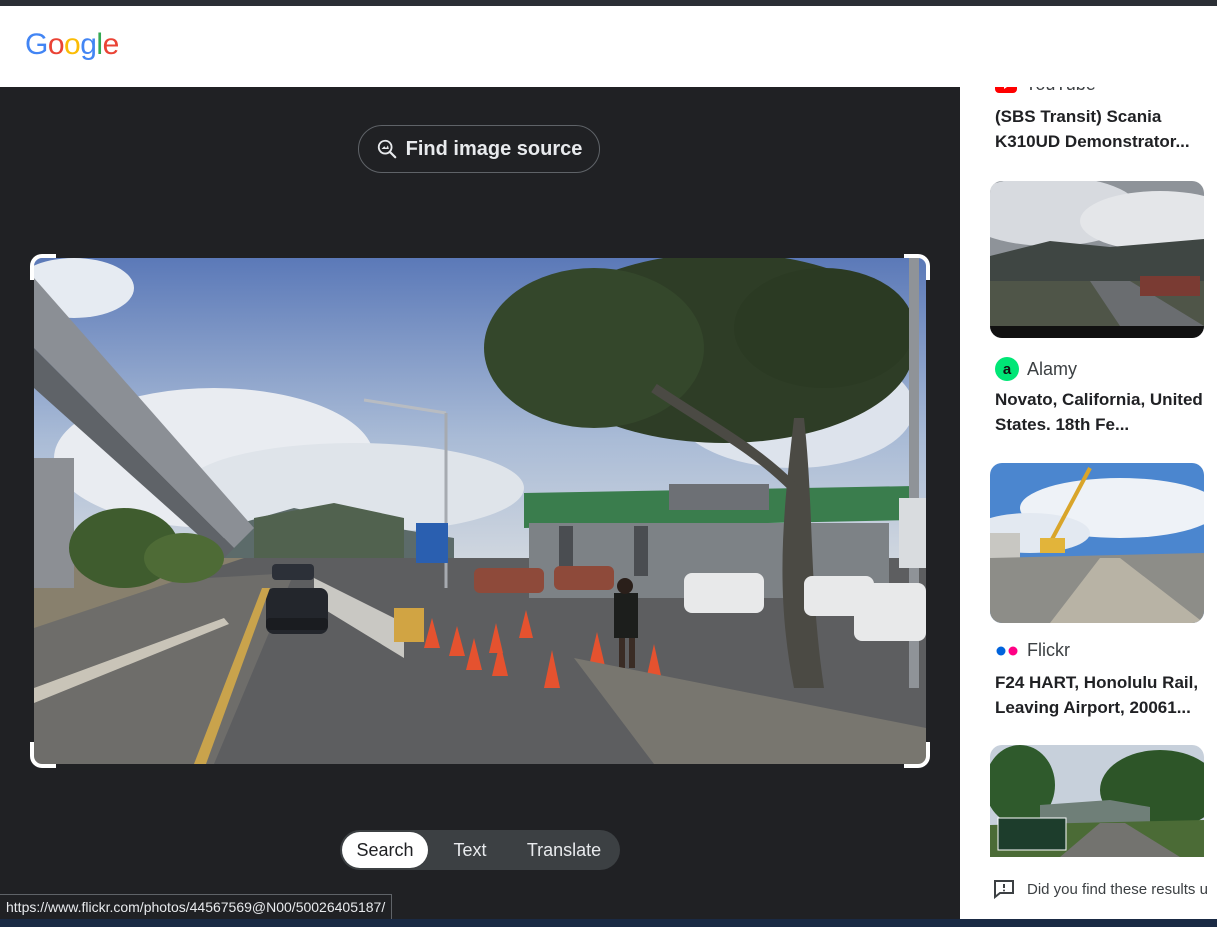 The width and height of the screenshot is (1217, 927). What do you see at coordinates (494, 148) in the screenshot?
I see `find-image-source-label: Find image source` at bounding box center [494, 148].